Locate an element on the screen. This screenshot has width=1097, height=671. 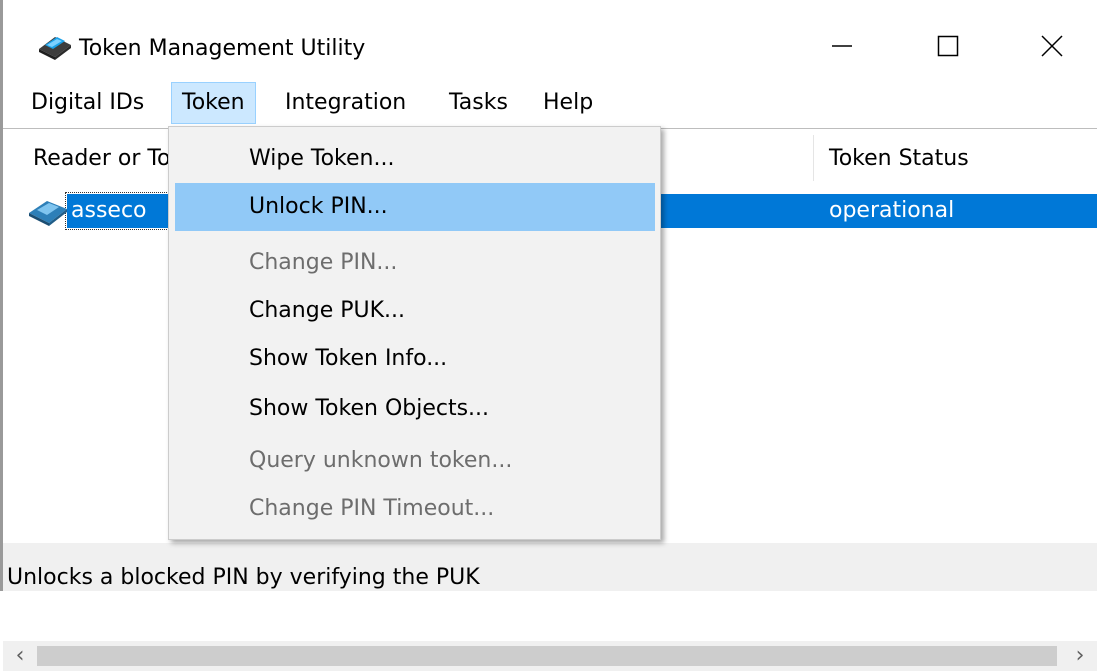
close-button is located at coordinates (1052, 46).